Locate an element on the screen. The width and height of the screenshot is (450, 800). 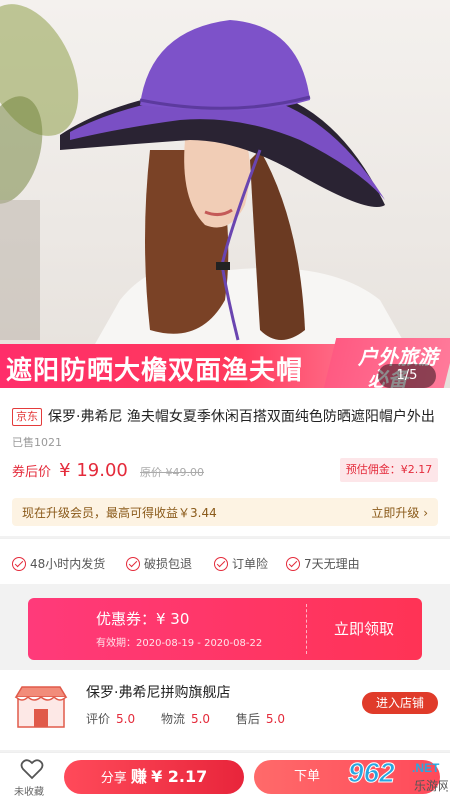
share-earn-label: 赚 is located at coordinates (138, 776).